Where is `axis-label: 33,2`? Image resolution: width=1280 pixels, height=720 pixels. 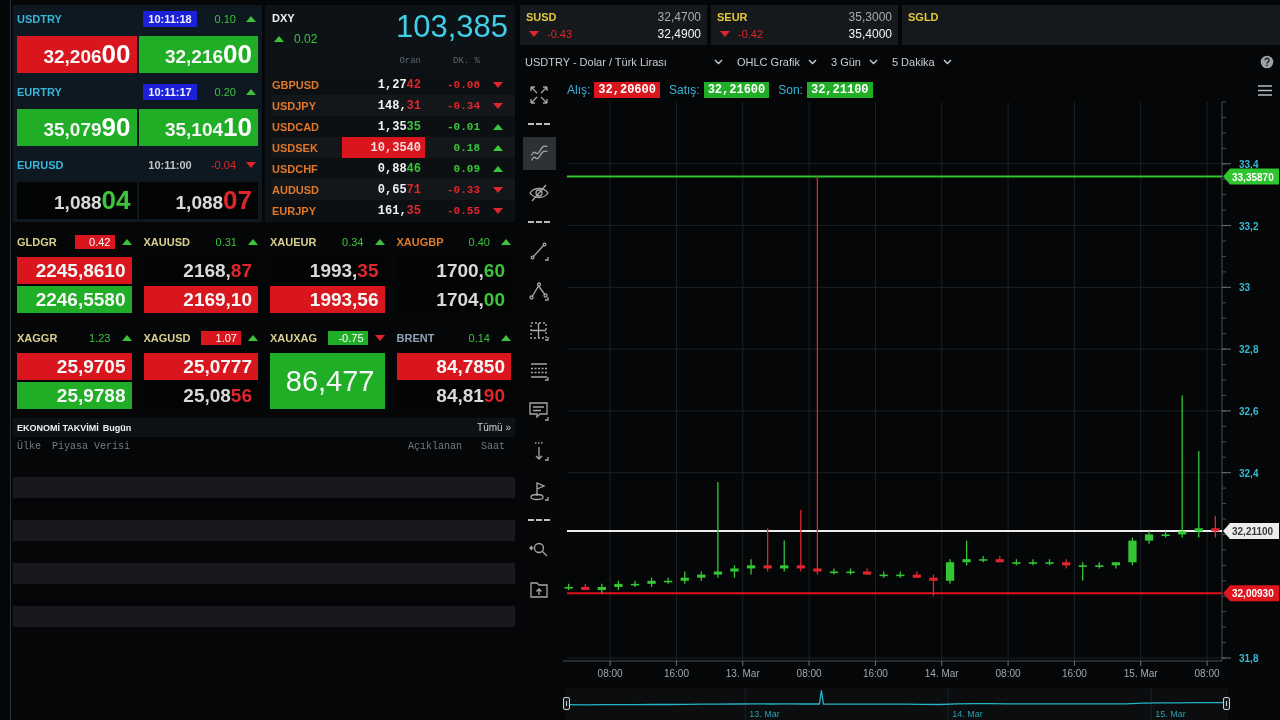
axis-label: 33,2 is located at coordinates (1249, 226).